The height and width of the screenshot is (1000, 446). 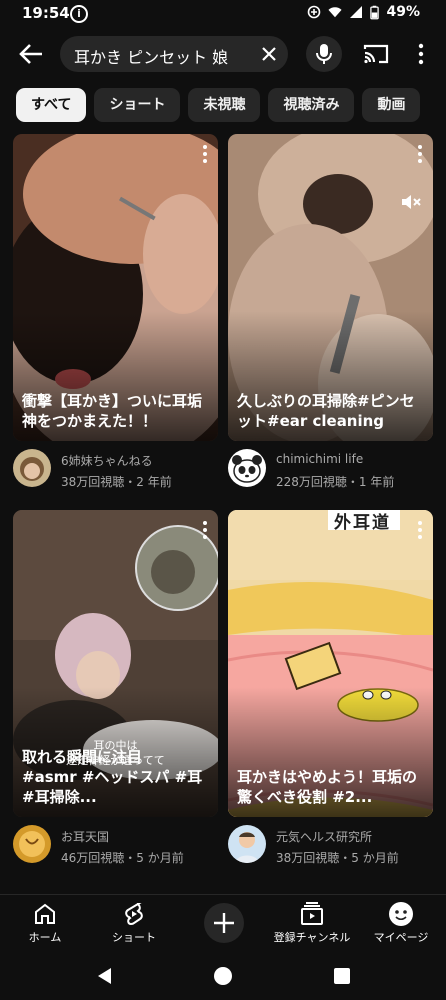 What do you see at coordinates (223, 14) in the screenshot?
I see `status-bar: 19:54 i 49%` at bounding box center [223, 14].